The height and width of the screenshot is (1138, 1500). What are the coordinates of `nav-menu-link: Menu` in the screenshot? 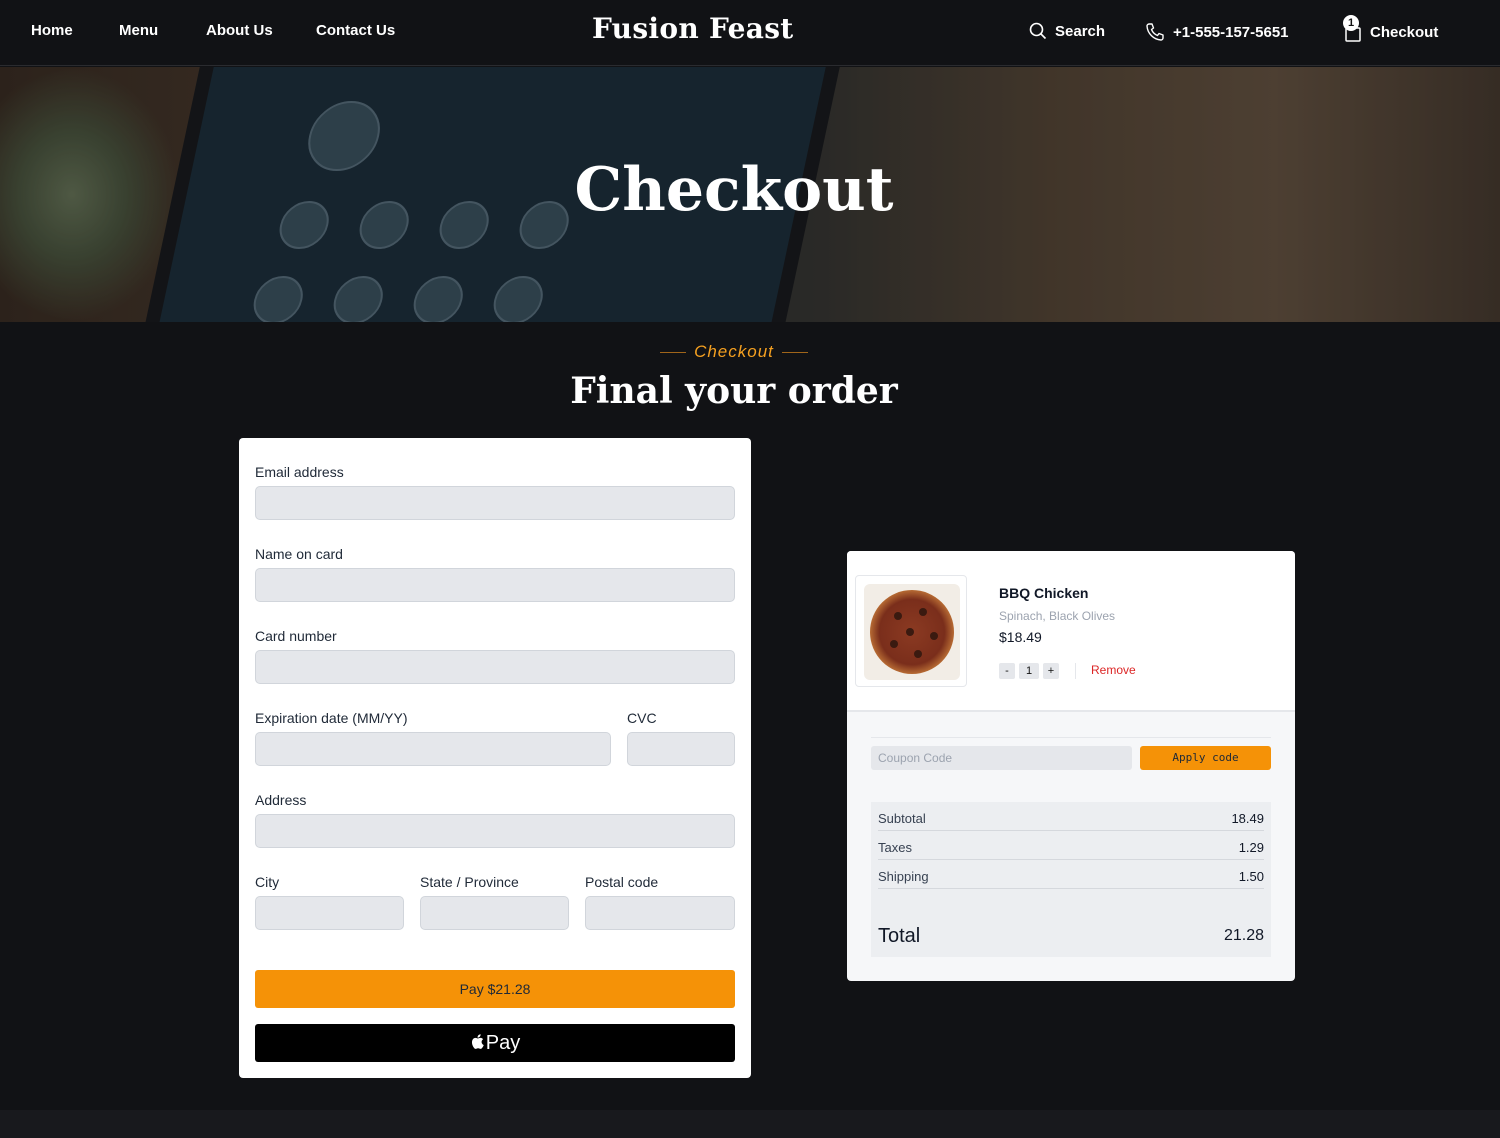 It's located at (138, 30).